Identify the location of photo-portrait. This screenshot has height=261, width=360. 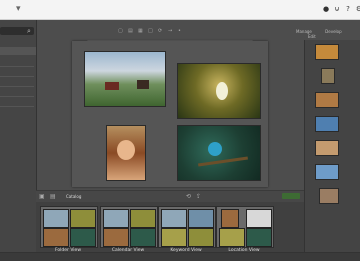
(126, 153).